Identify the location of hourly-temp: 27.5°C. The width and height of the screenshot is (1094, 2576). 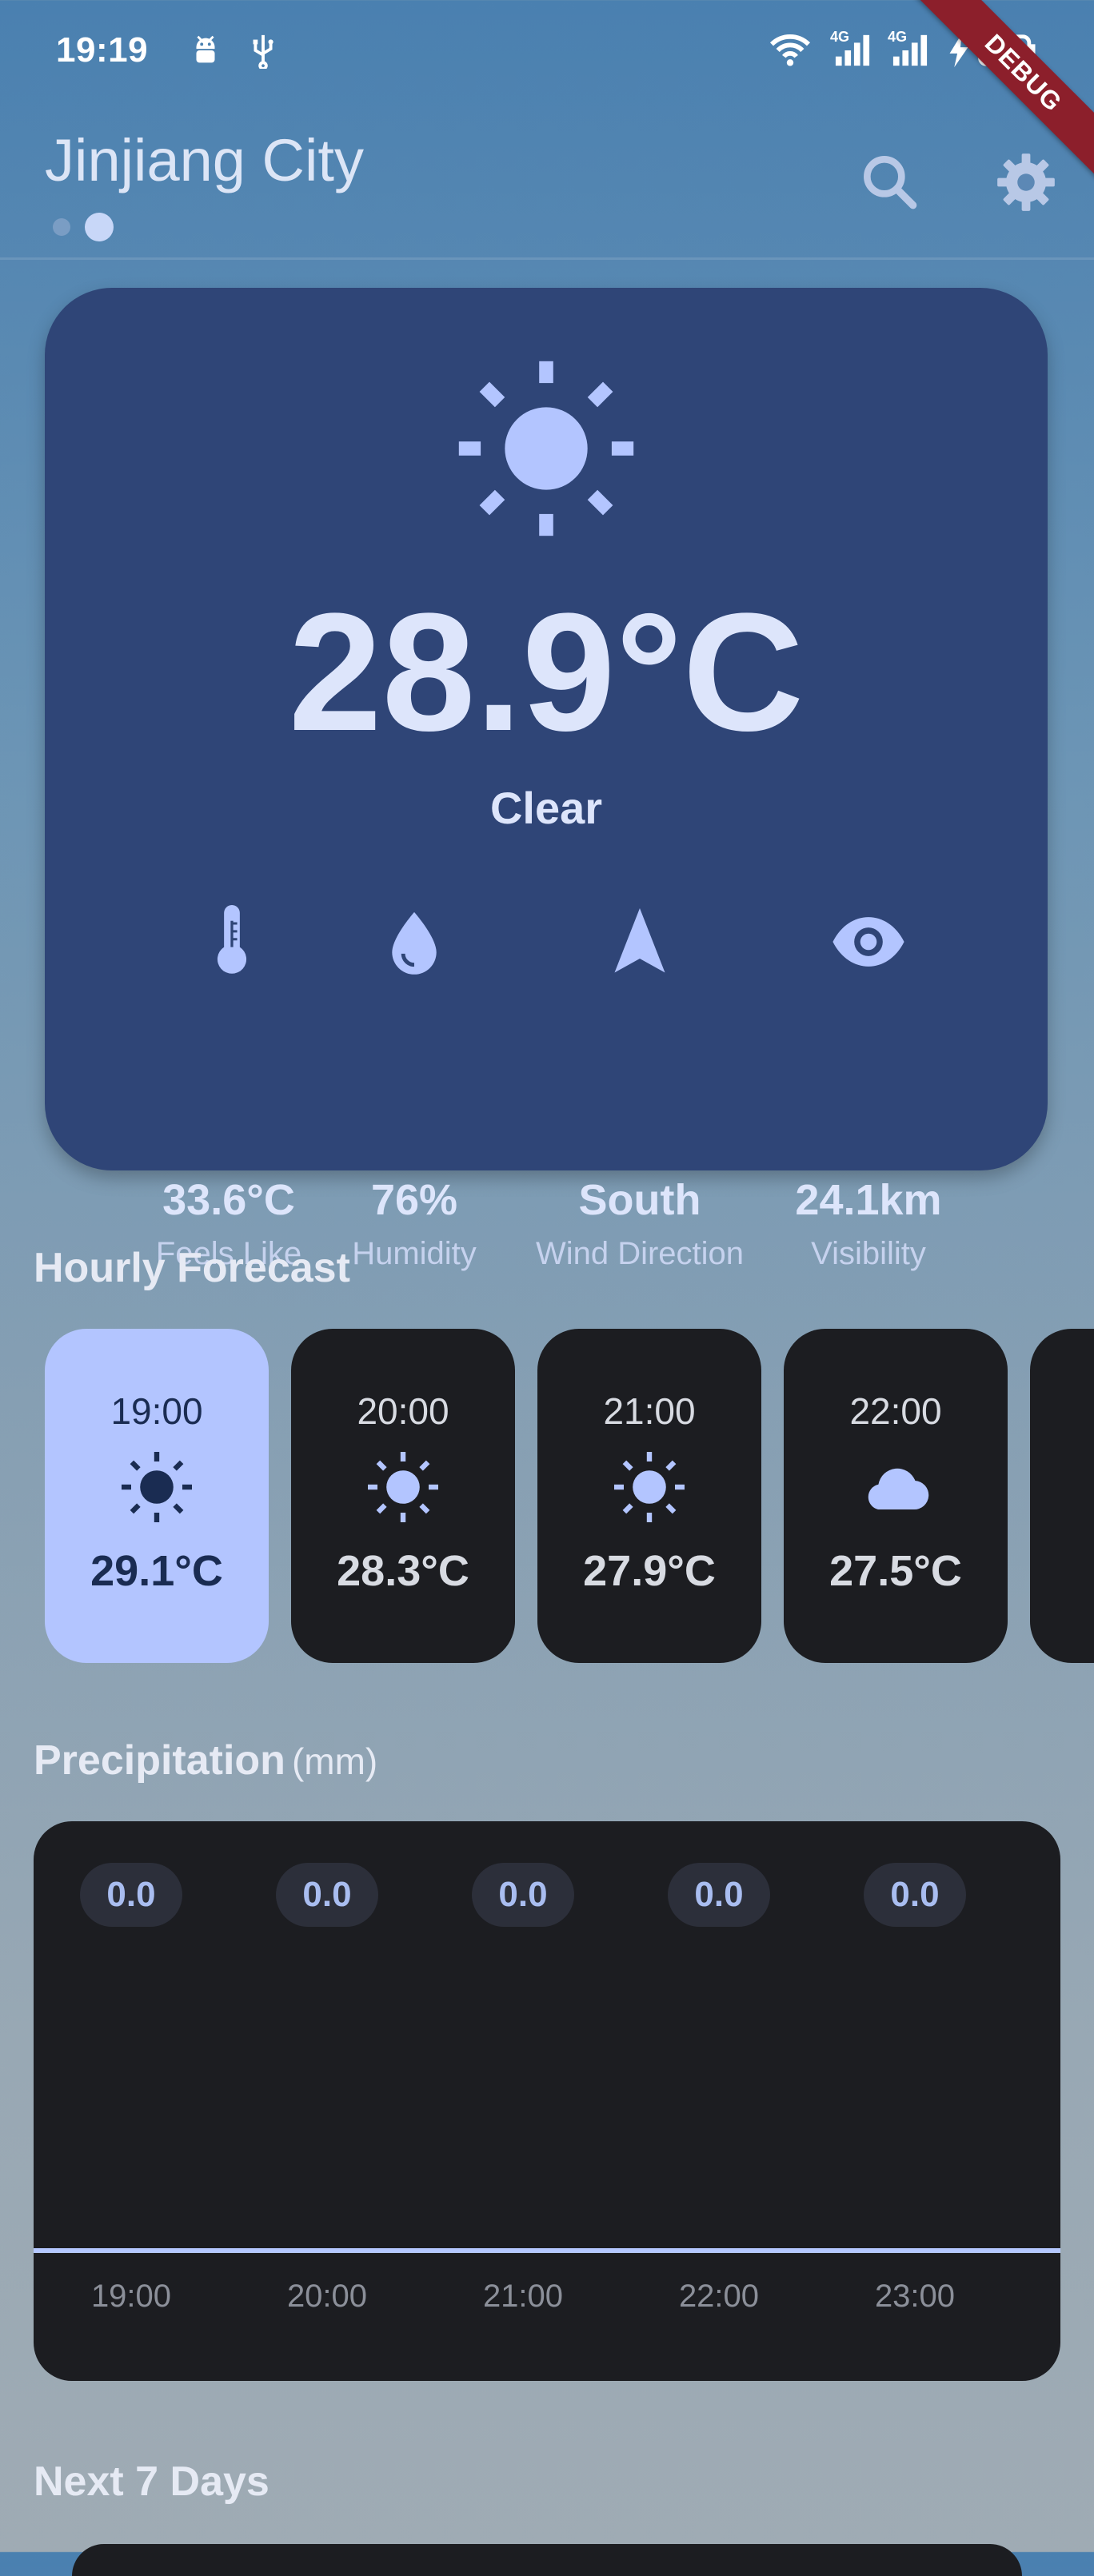
(895, 1571).